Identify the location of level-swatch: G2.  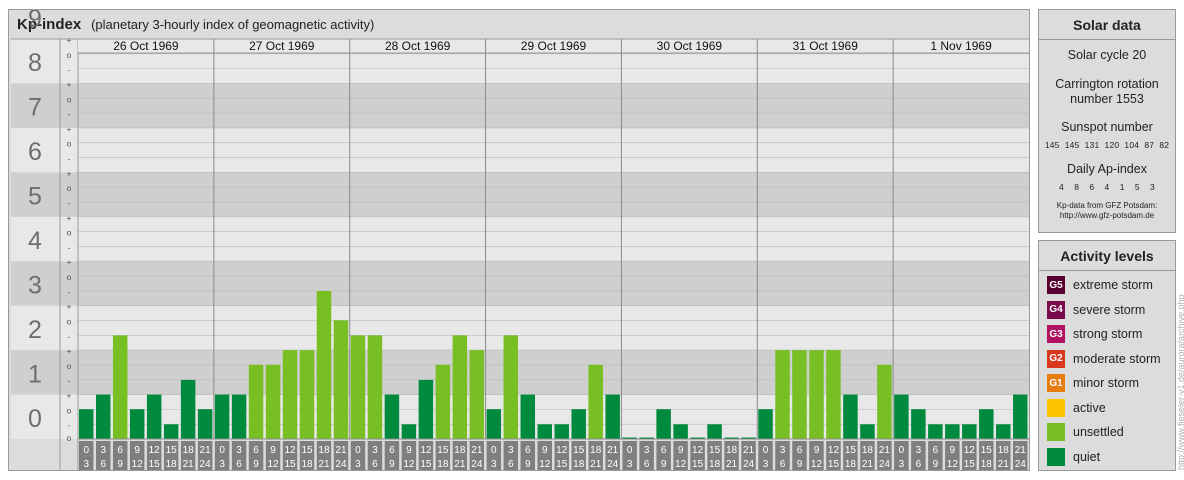
(1056, 358).